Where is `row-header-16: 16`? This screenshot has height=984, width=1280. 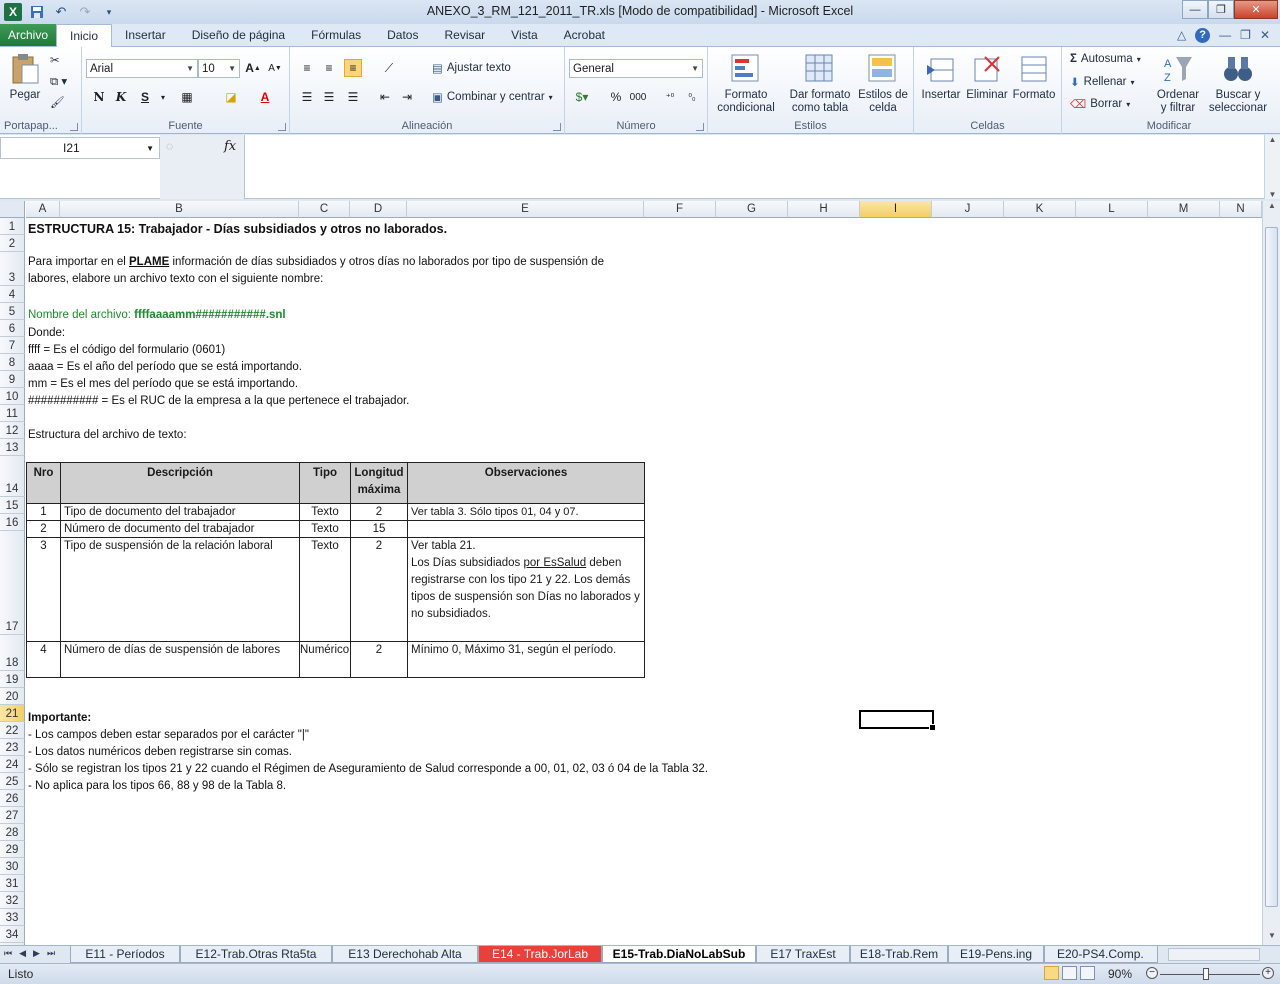 row-header-16: 16 is located at coordinates (12, 522).